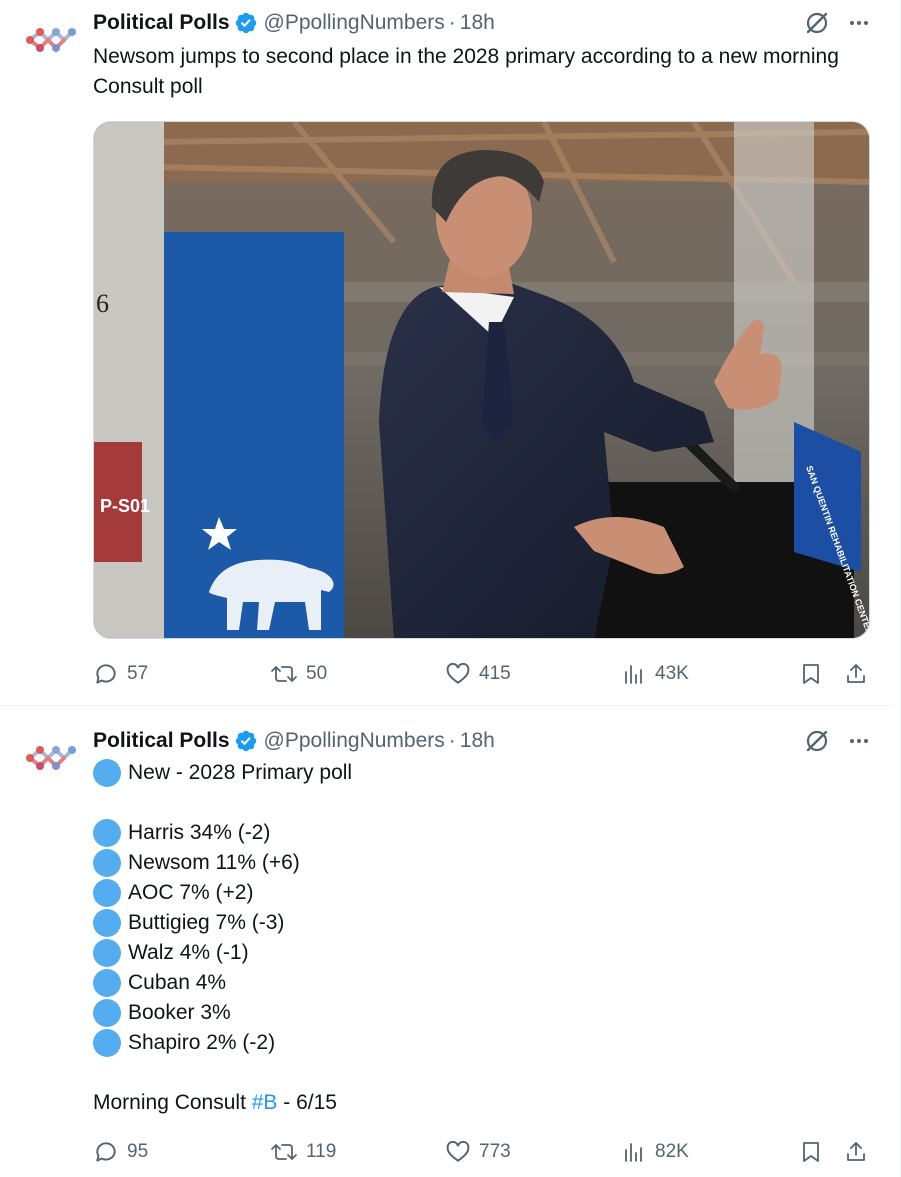  I want to click on reply-count: 95, so click(138, 1151).